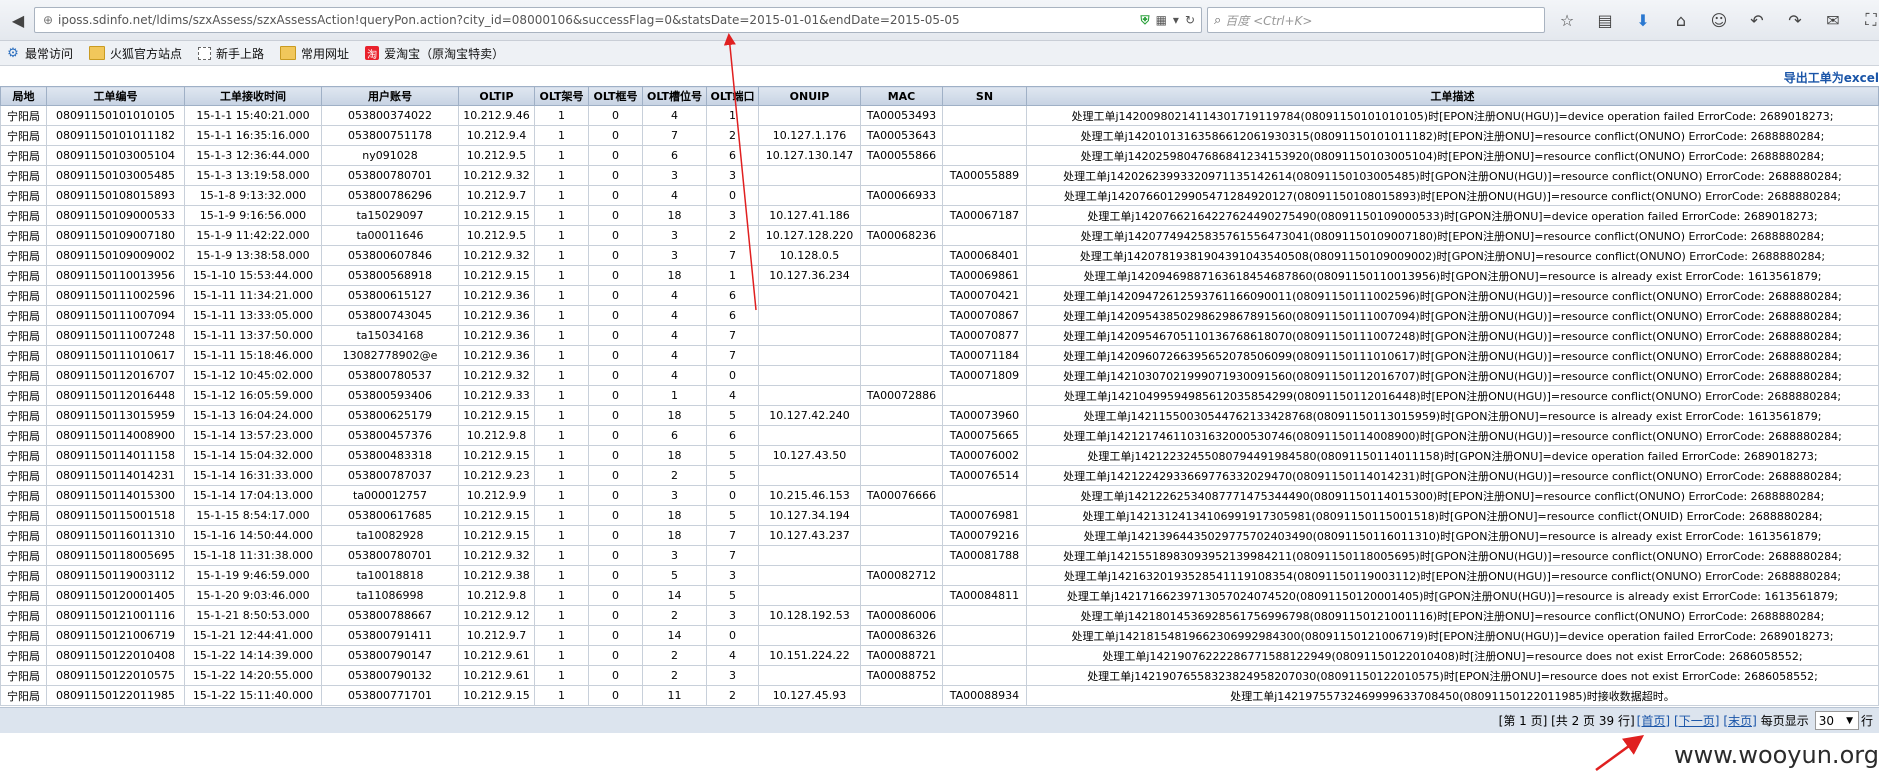 The width and height of the screenshot is (1879, 781). Describe the element at coordinates (984, 555) in the screenshot. I see `table-cell: TA00081788` at that location.